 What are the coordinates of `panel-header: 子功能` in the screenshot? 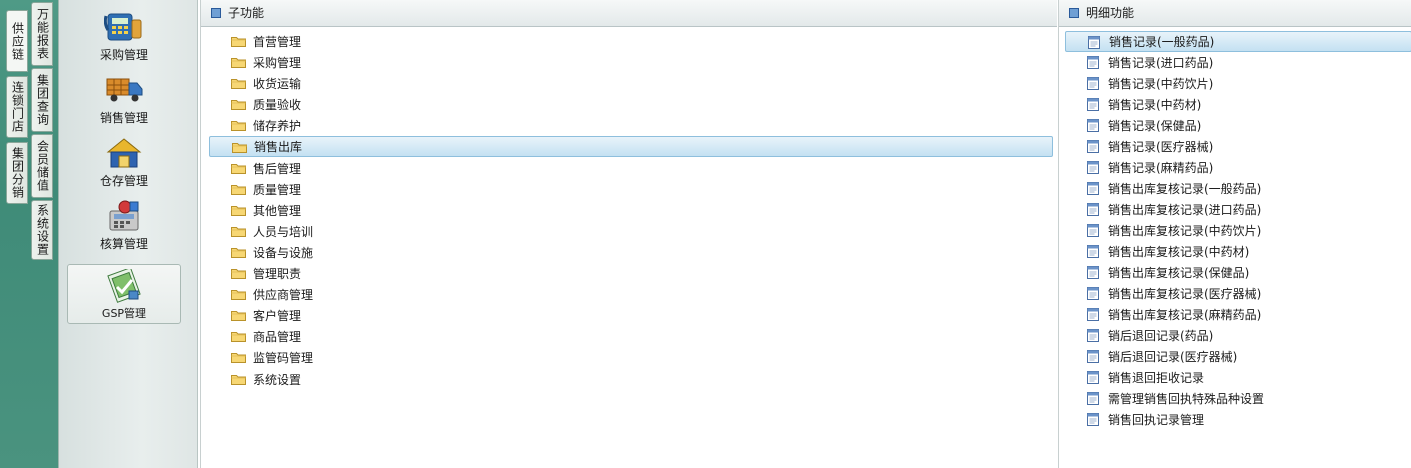 It's located at (629, 13).